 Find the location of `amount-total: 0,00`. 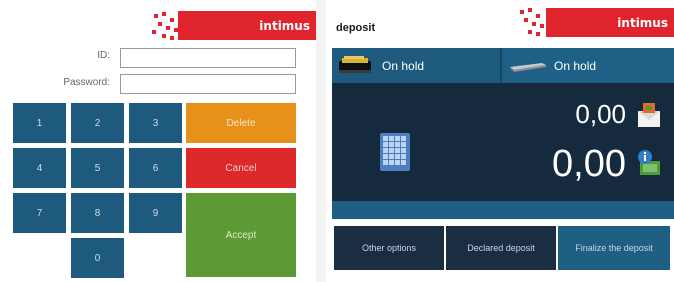

amount-total: 0,00 is located at coordinates (589, 164).